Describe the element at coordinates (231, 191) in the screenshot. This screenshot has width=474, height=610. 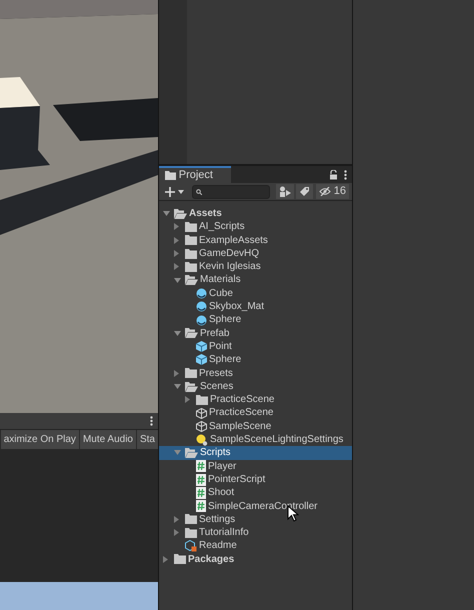
I see `search-field` at that location.